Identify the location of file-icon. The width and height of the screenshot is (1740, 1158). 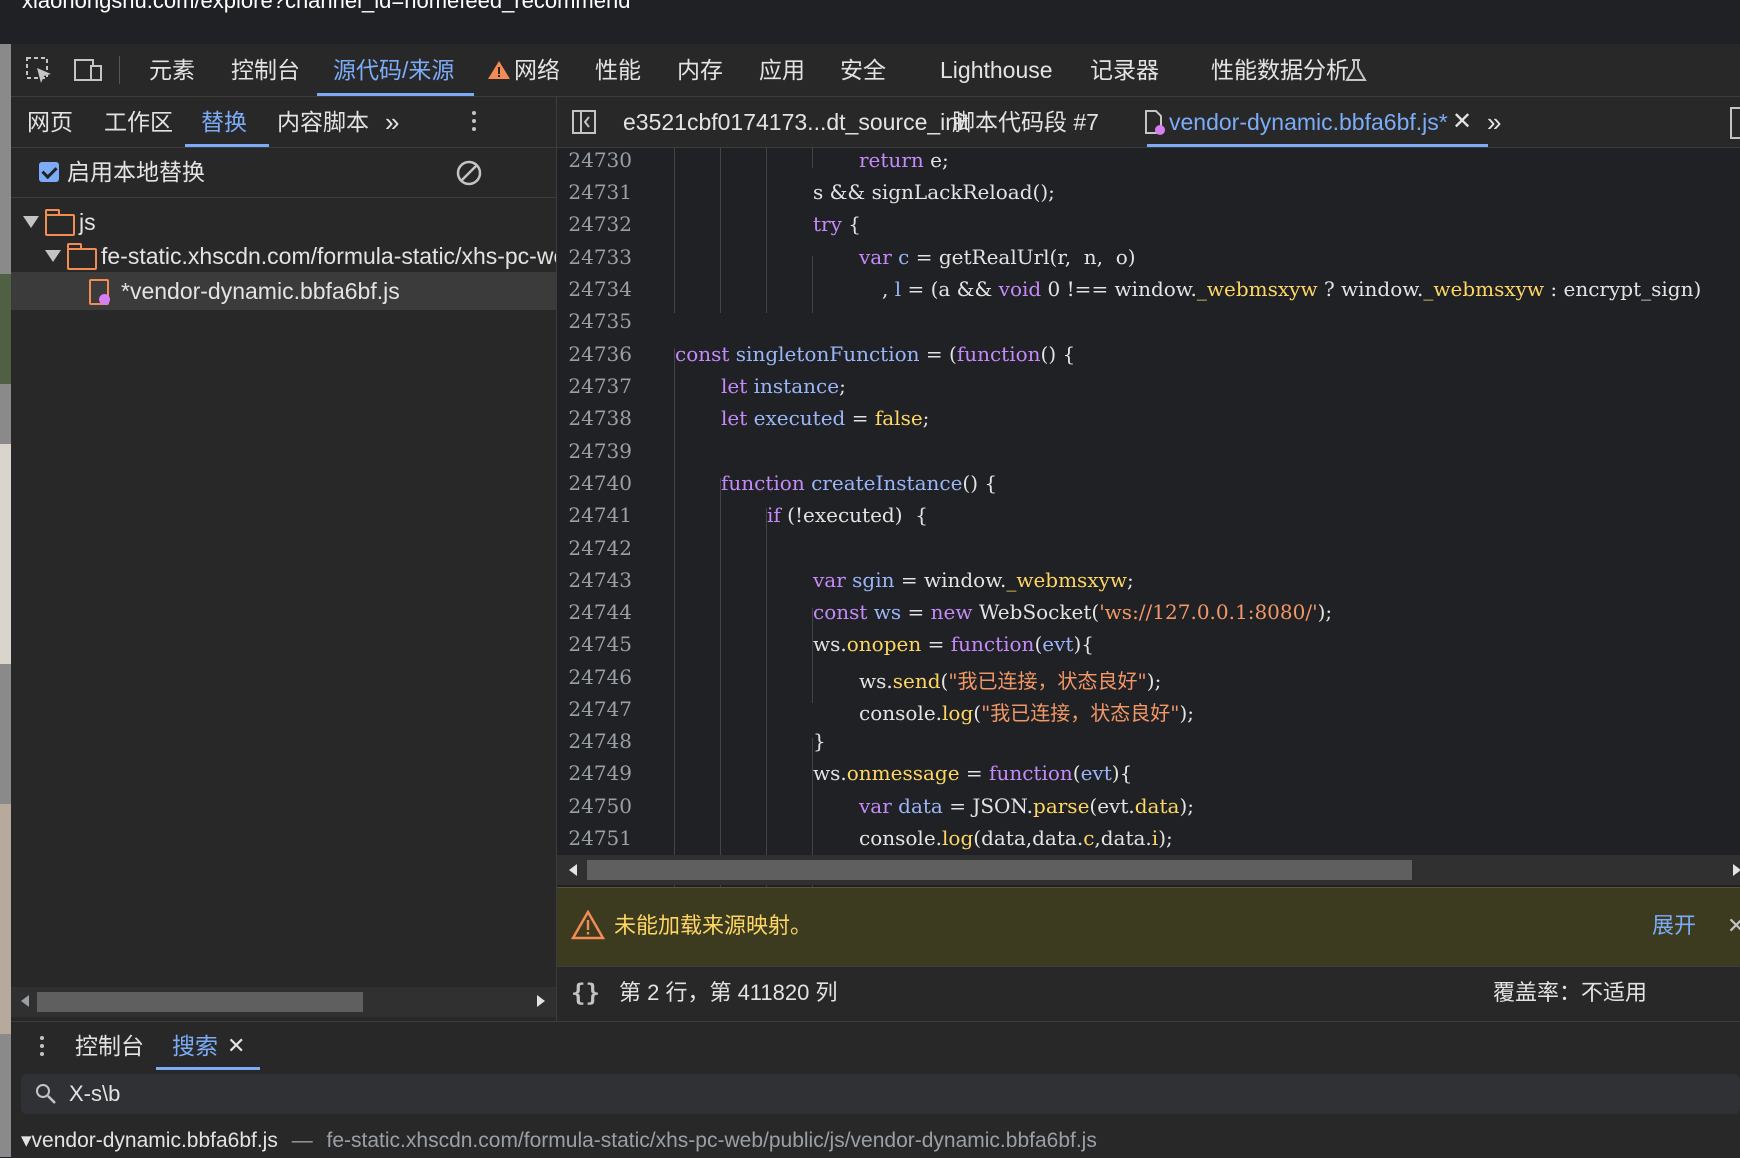
(1155, 122).